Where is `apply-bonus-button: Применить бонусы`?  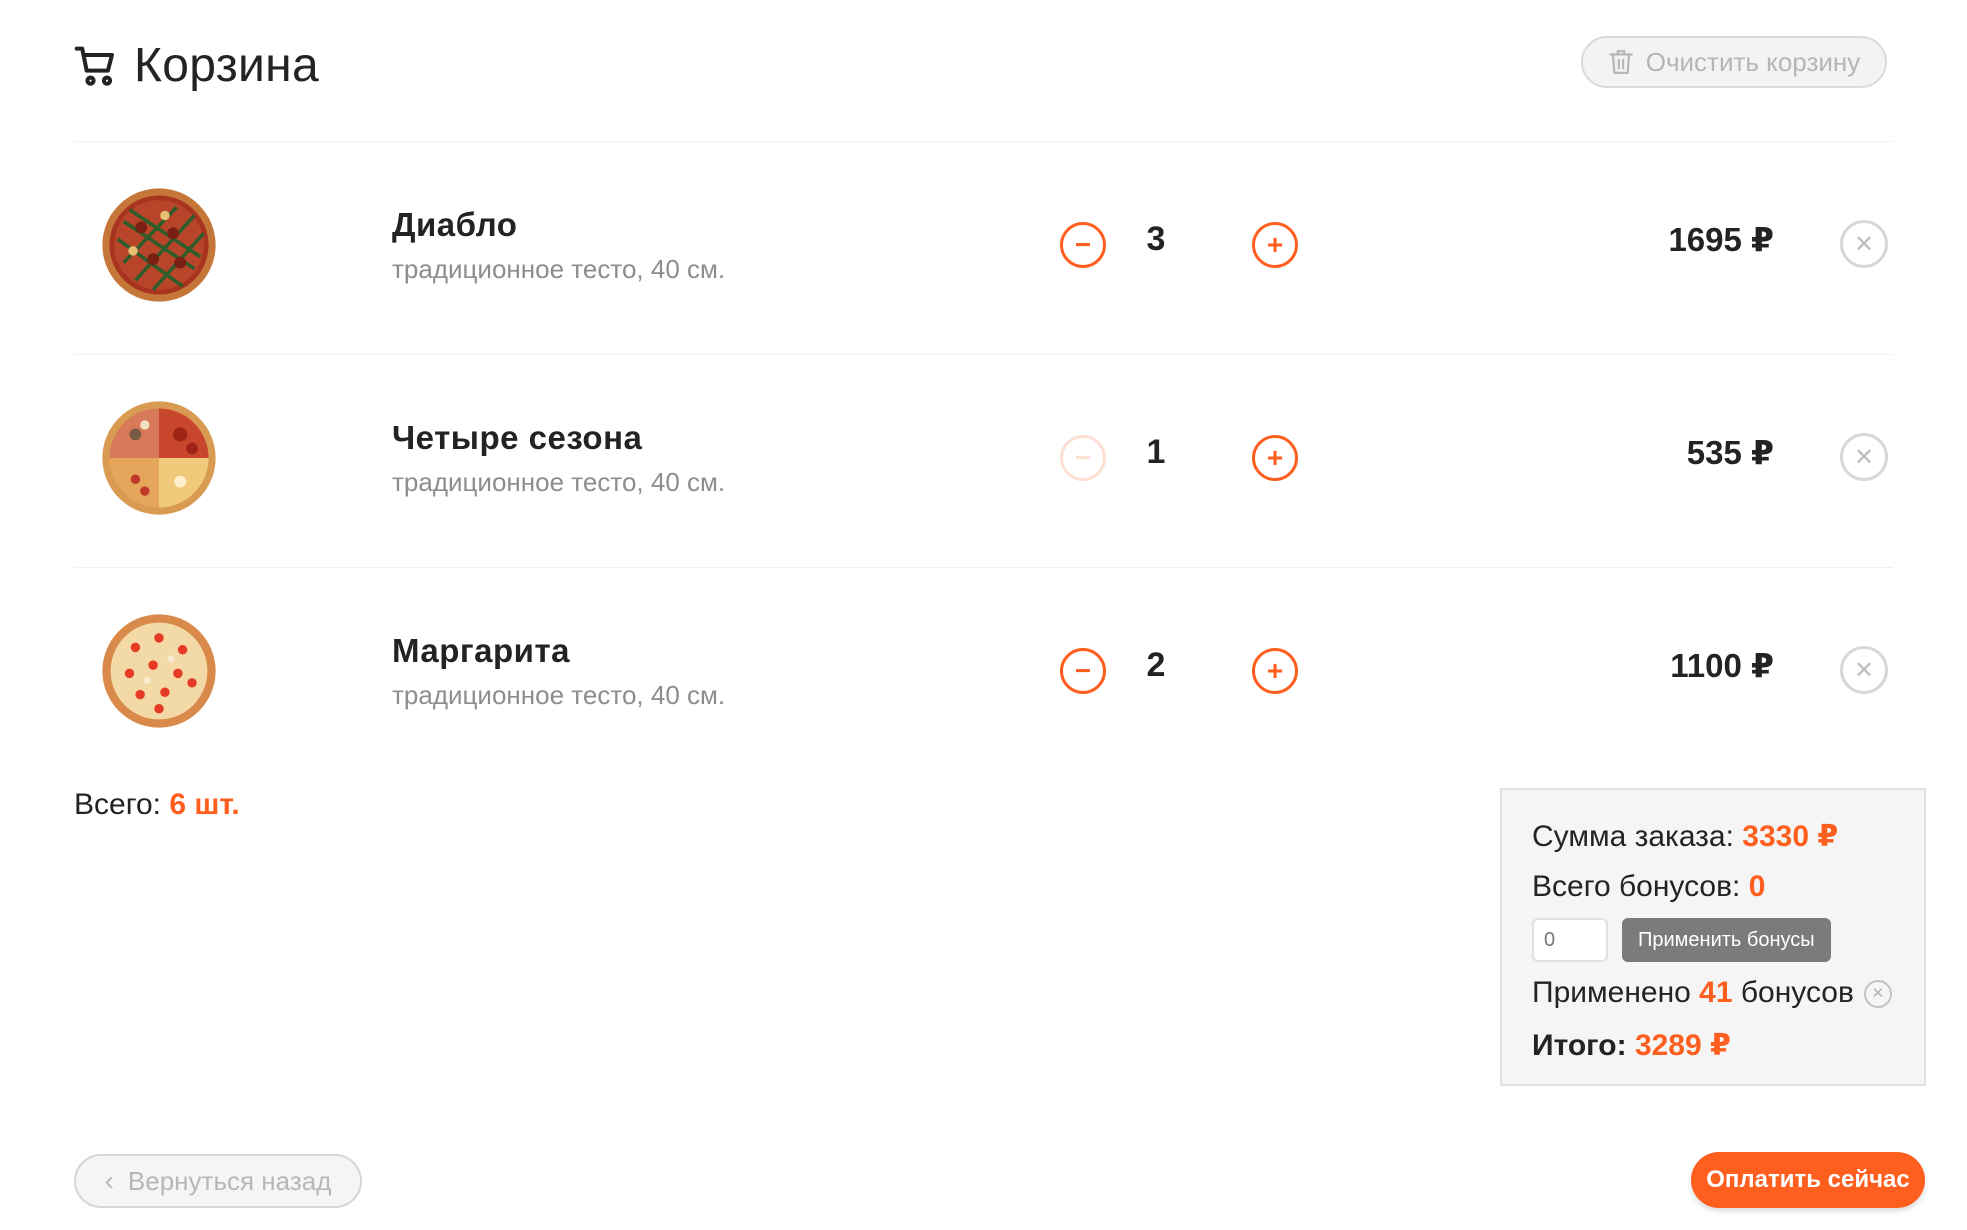
apply-bonus-button: Применить бонусы is located at coordinates (1726, 940).